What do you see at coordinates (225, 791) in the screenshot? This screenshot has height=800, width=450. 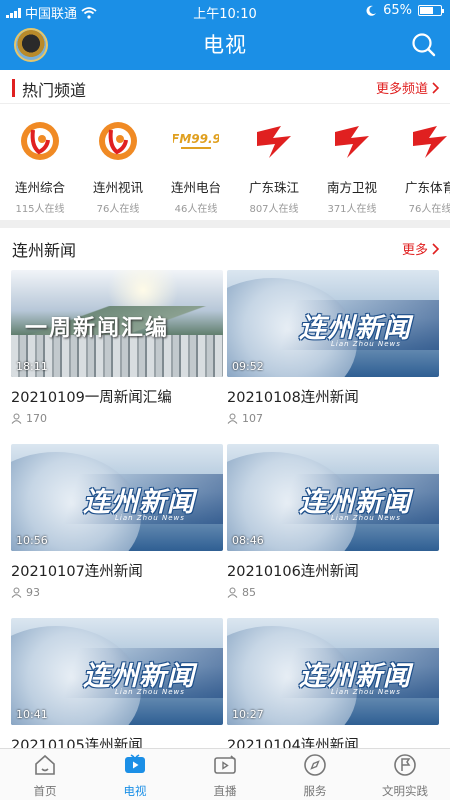 I see `tab-label: 直播` at bounding box center [225, 791].